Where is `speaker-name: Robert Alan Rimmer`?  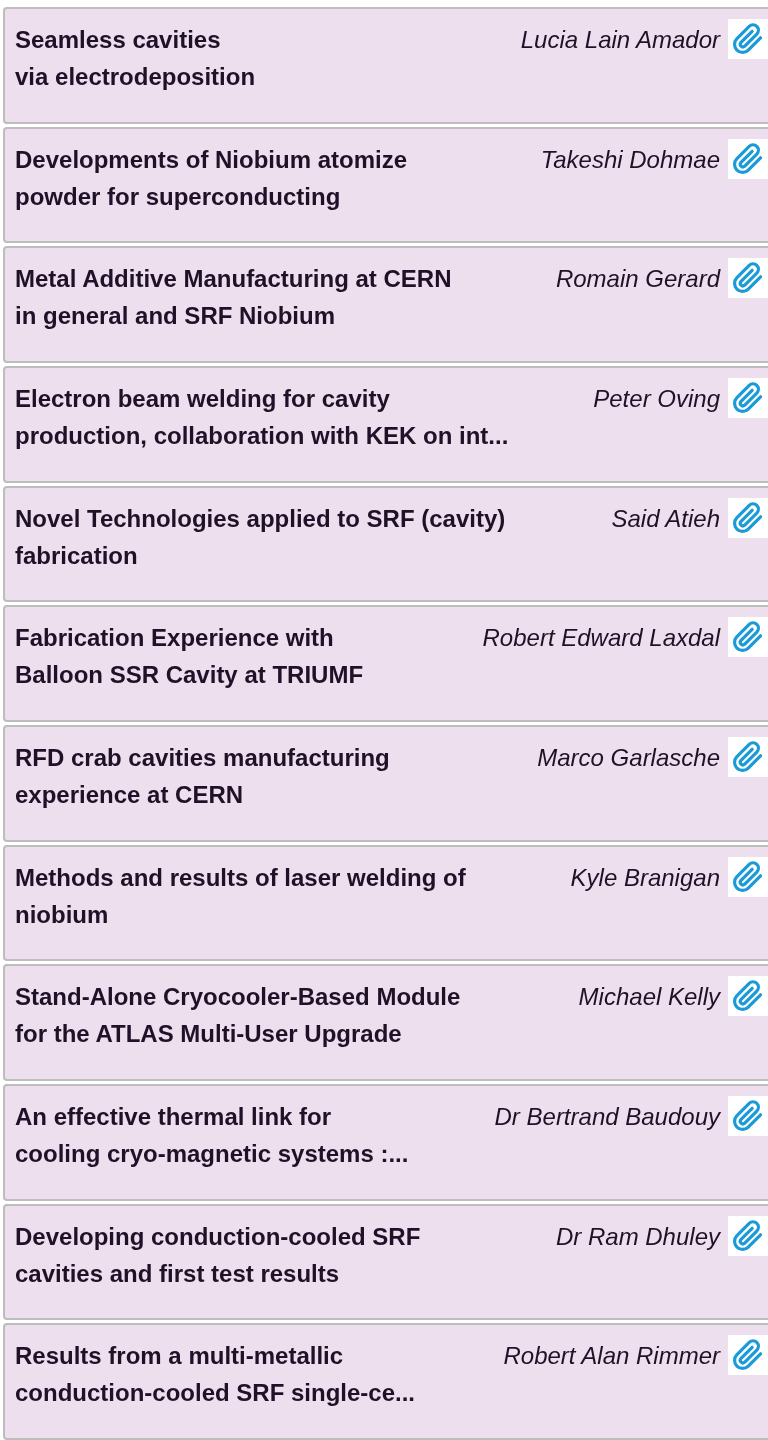
speaker-name: Robert Alan Rimmer is located at coordinates (611, 1356).